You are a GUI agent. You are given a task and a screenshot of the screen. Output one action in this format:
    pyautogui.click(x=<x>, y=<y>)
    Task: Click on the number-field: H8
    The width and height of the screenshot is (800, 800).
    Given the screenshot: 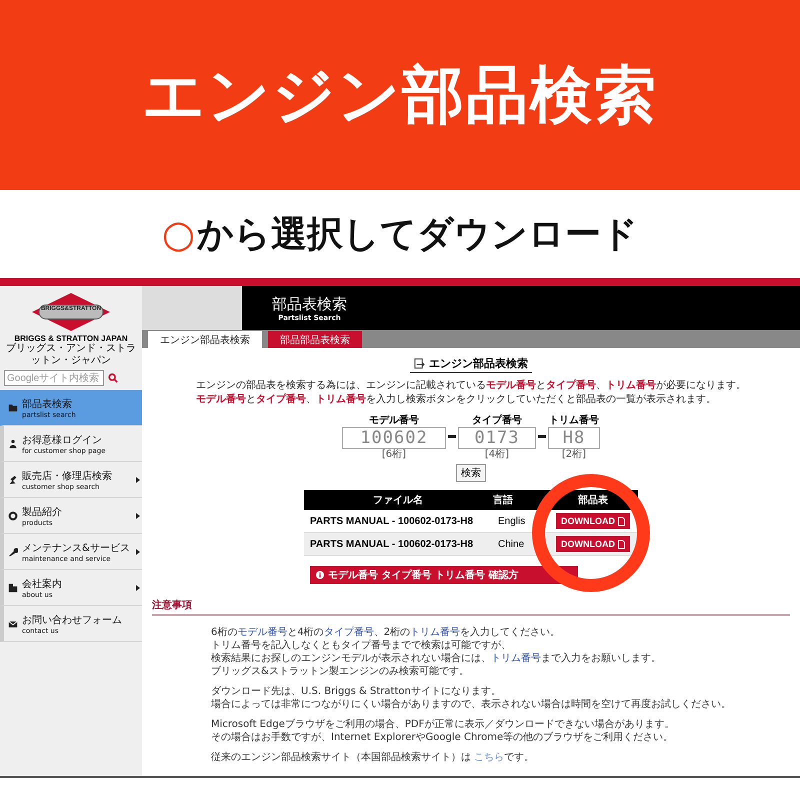 What is the action you would take?
    pyautogui.click(x=574, y=438)
    